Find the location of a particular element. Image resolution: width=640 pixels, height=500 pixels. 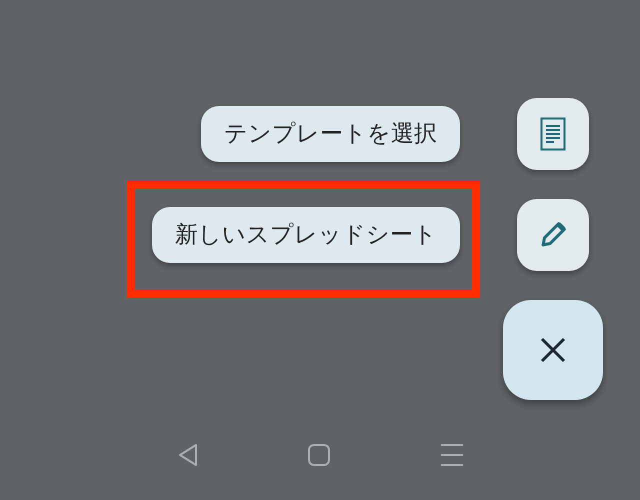

document-button is located at coordinates (553, 134).